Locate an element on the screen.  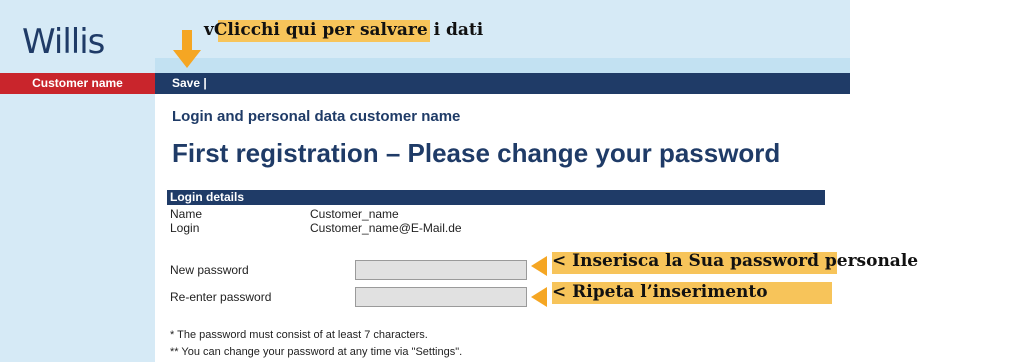
willis-logo: Willis is located at coordinates (63, 42).